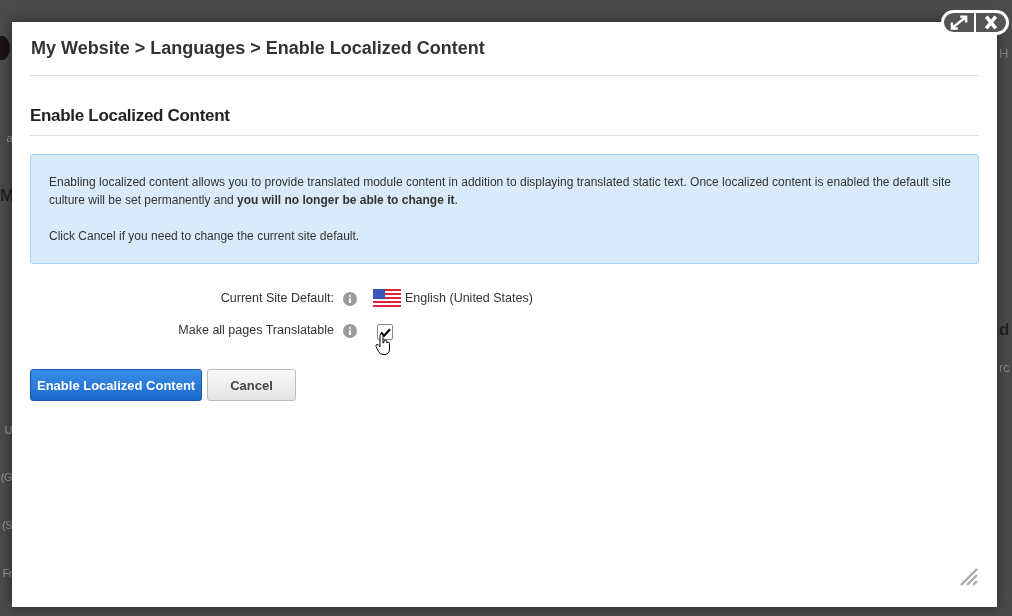  What do you see at coordinates (258, 49) in the screenshot?
I see `breadcrumb: My Website > Languages > Enable Localized Content` at bounding box center [258, 49].